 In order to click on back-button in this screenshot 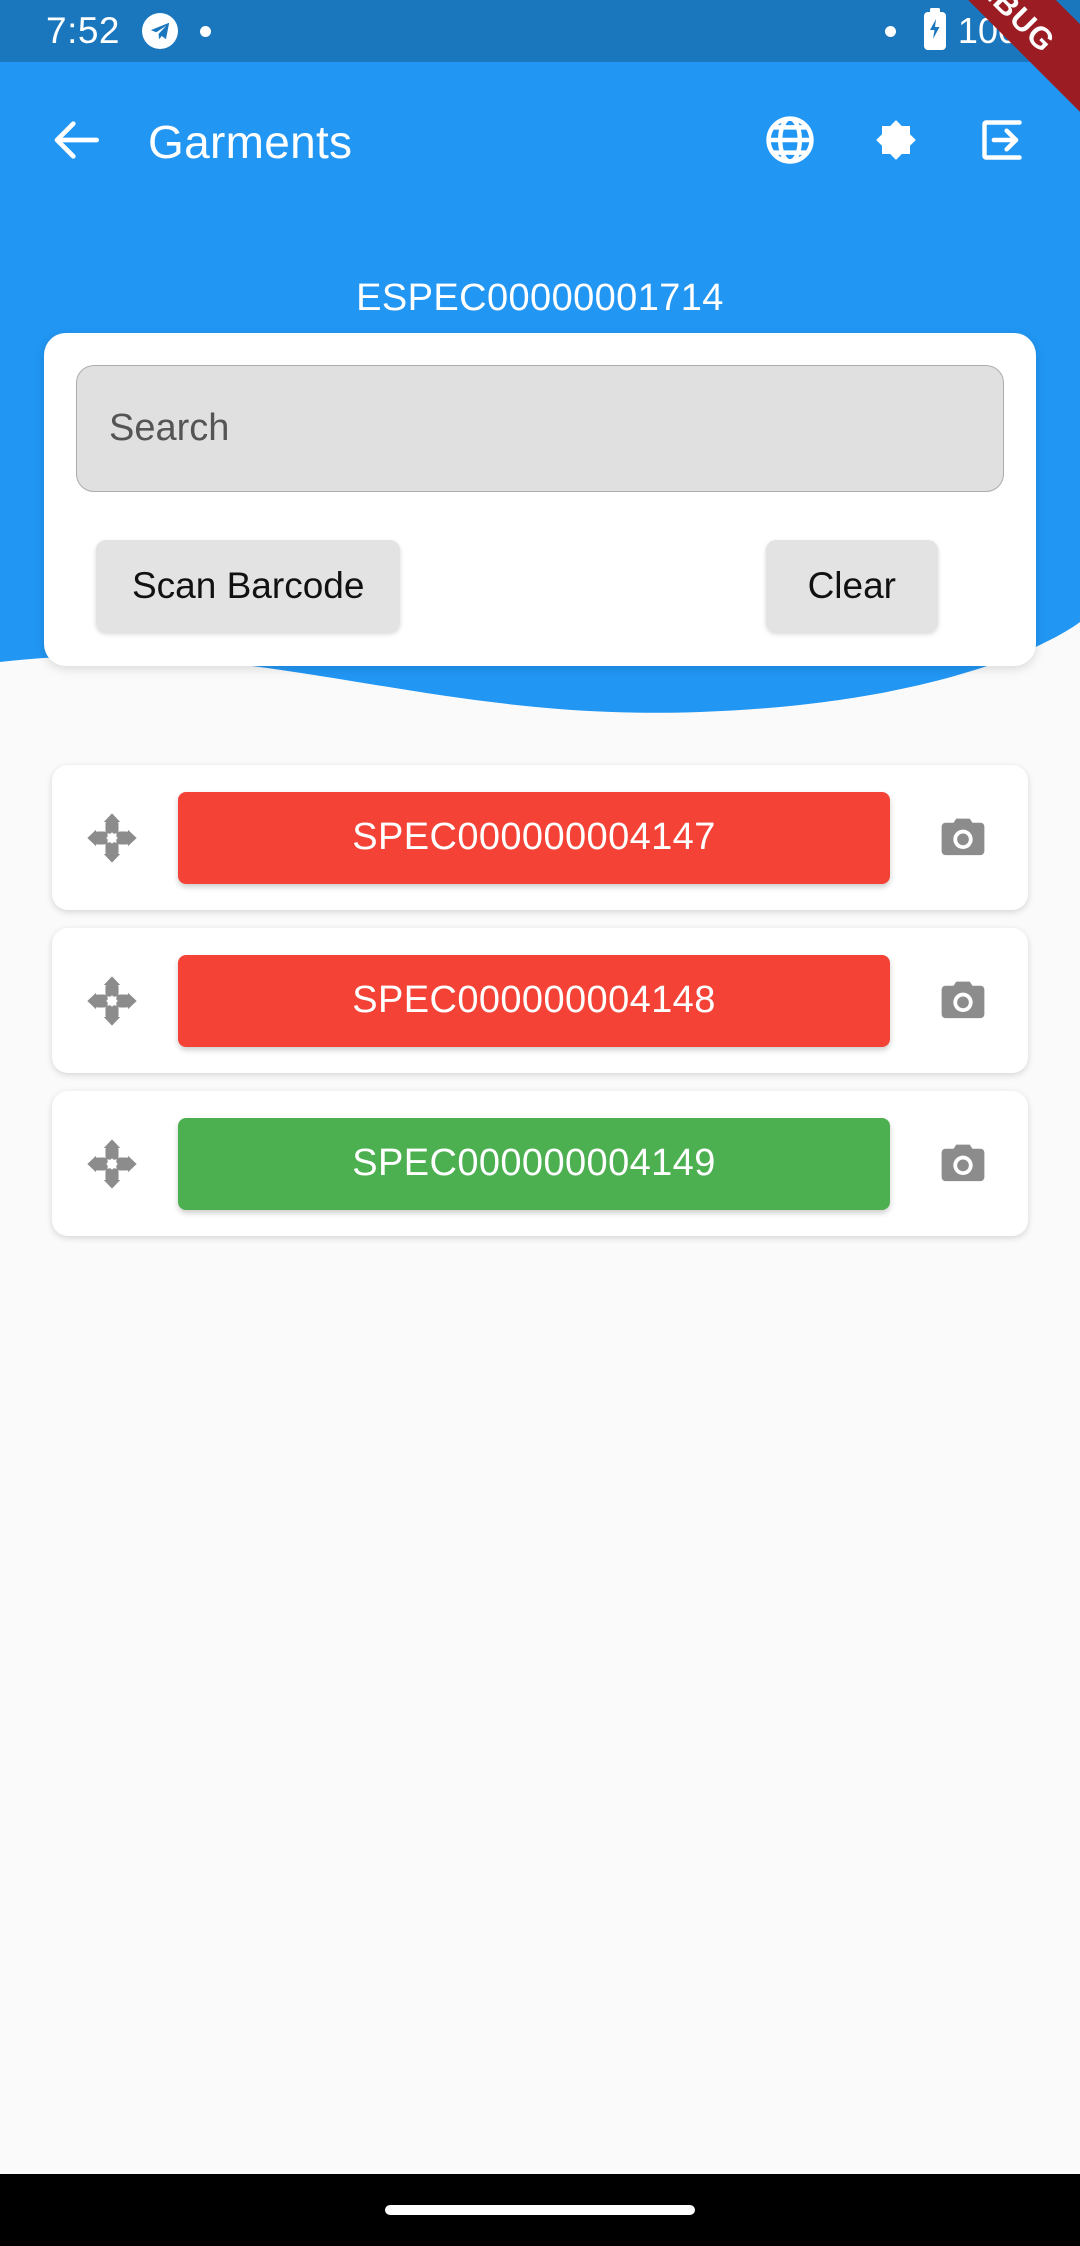, I will do `click(78, 142)`.